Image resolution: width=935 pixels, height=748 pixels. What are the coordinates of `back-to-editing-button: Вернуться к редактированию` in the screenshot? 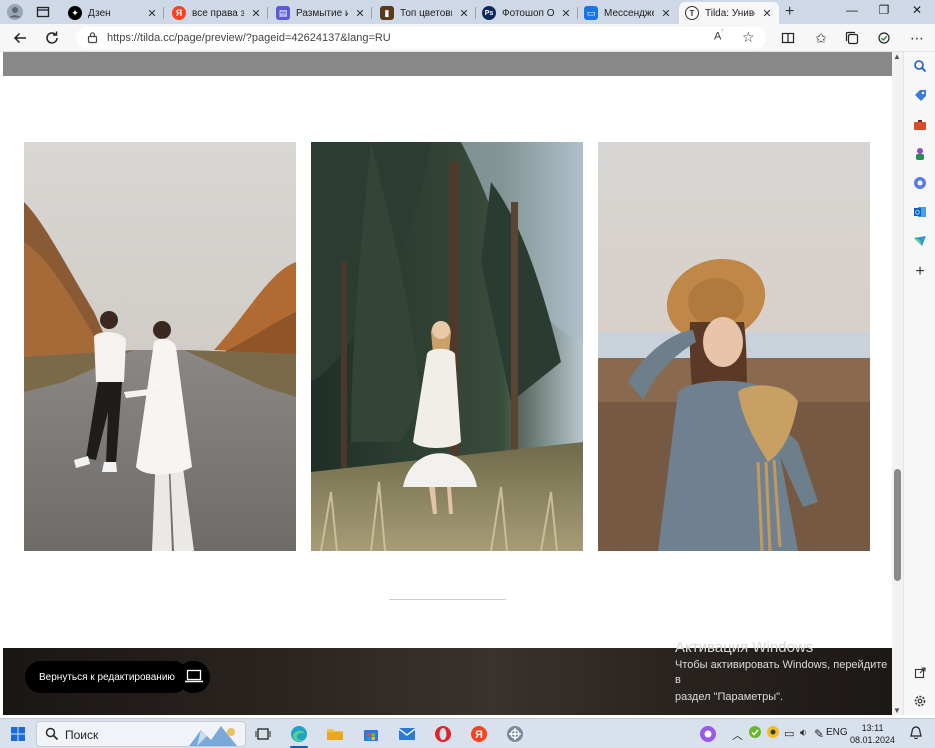 It's located at (107, 677).